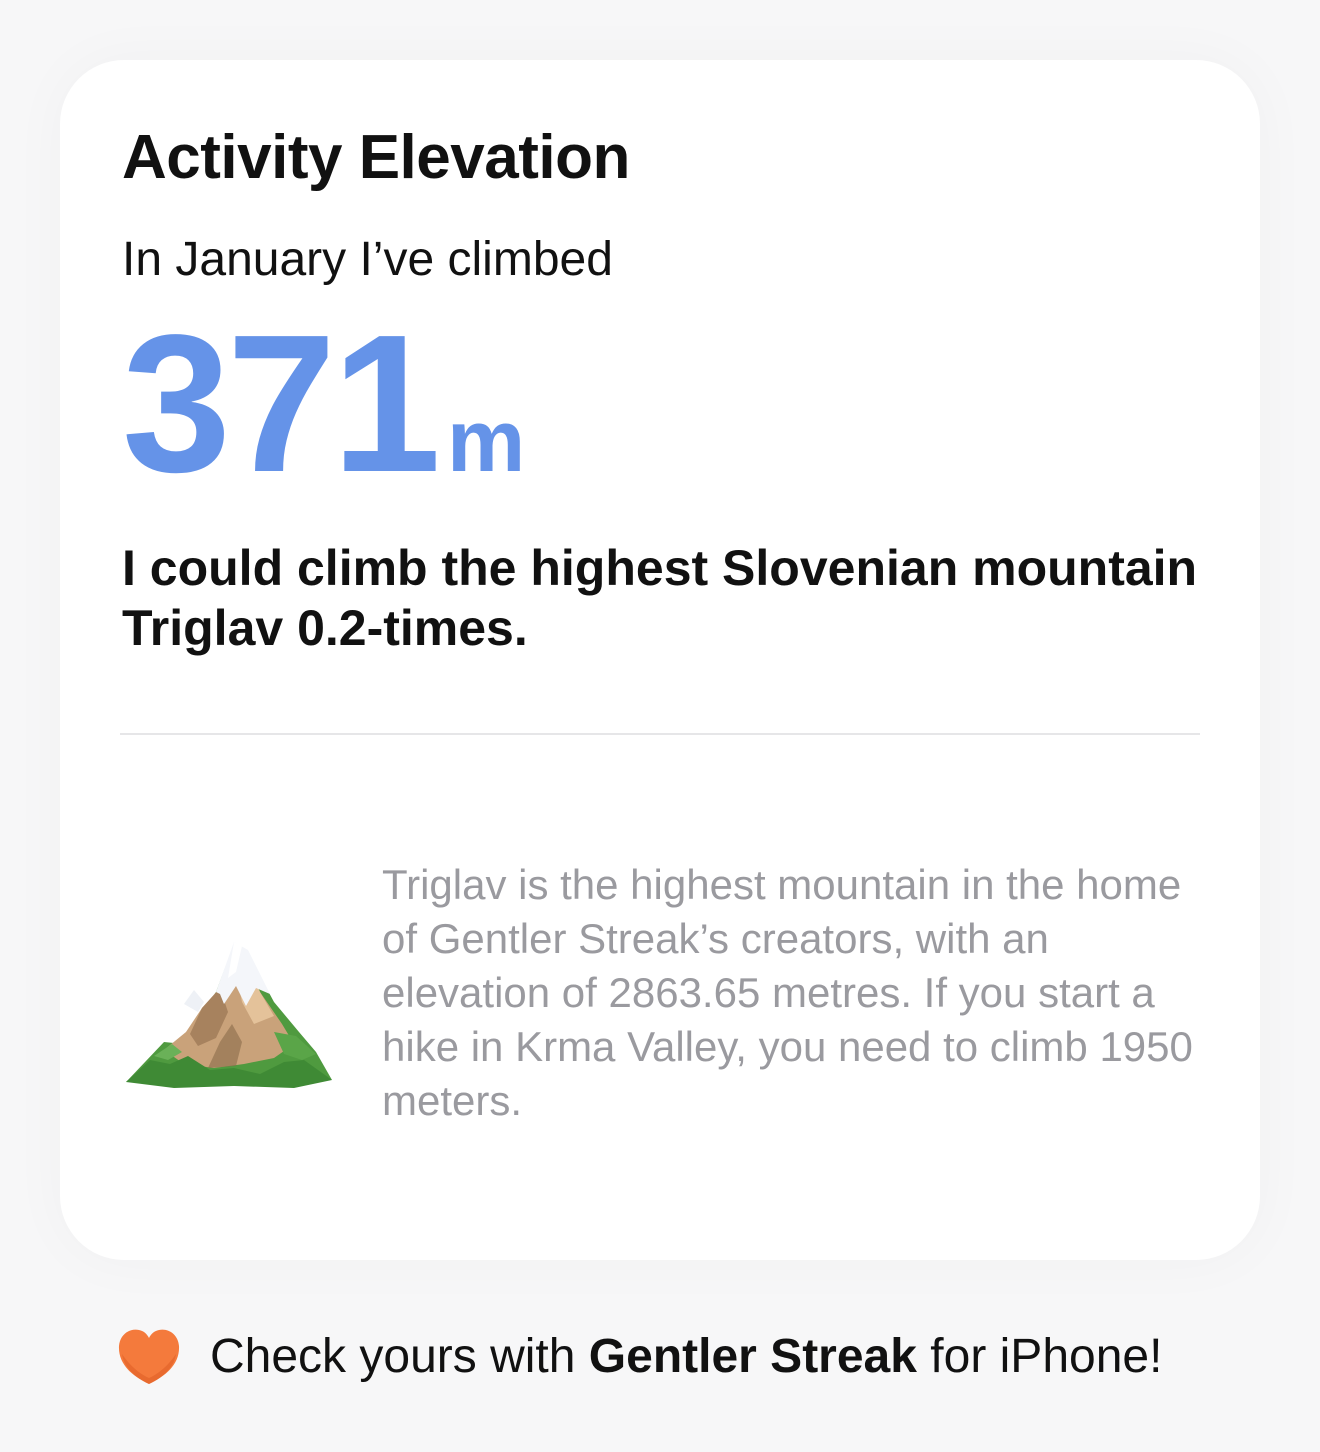 This screenshot has height=1452, width=1320. What do you see at coordinates (229, 1012) in the screenshot?
I see `mountain-icon` at bounding box center [229, 1012].